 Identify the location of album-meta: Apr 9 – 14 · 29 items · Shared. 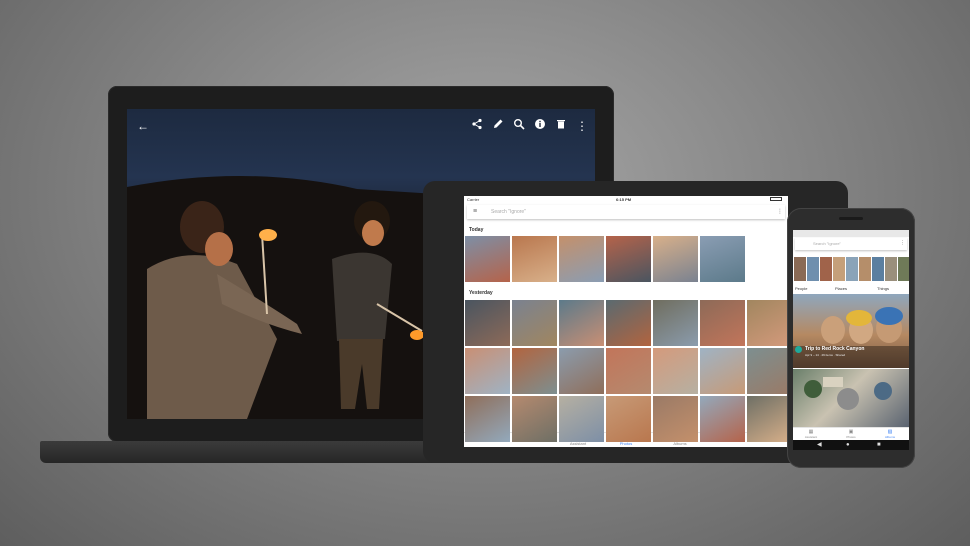
(825, 355).